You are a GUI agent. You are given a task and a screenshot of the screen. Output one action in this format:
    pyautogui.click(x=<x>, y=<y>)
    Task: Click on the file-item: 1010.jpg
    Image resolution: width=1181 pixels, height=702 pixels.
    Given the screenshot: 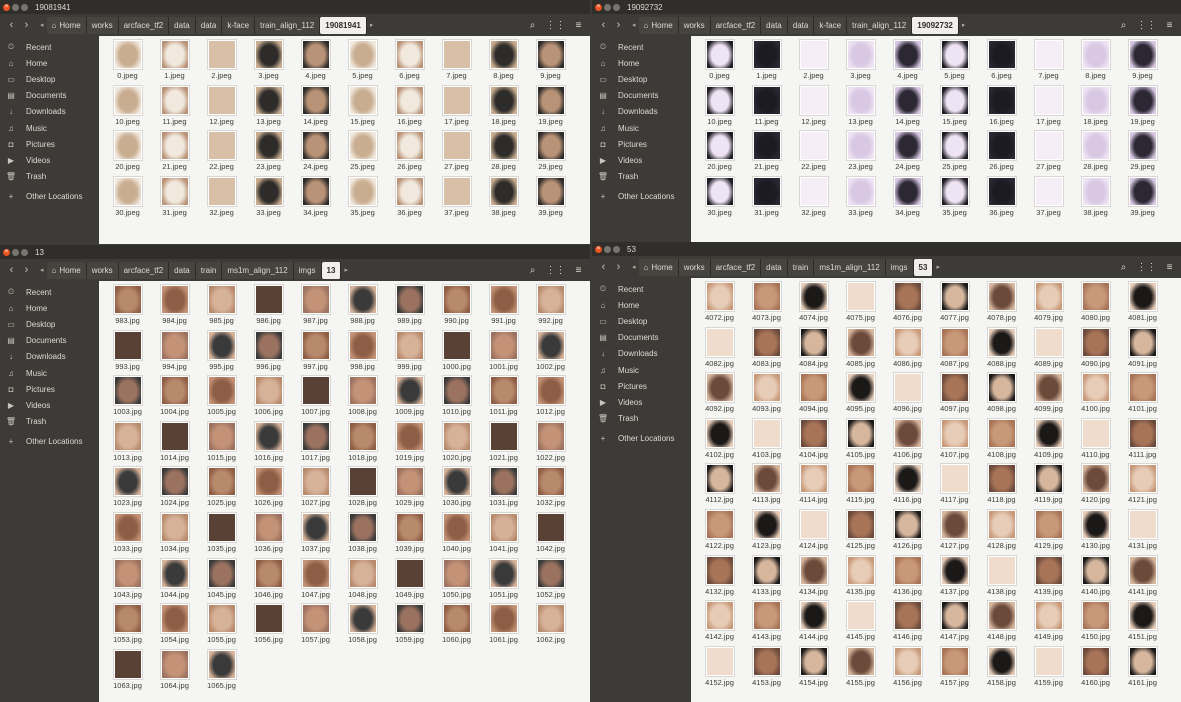 What is the action you would take?
    pyautogui.click(x=456, y=398)
    